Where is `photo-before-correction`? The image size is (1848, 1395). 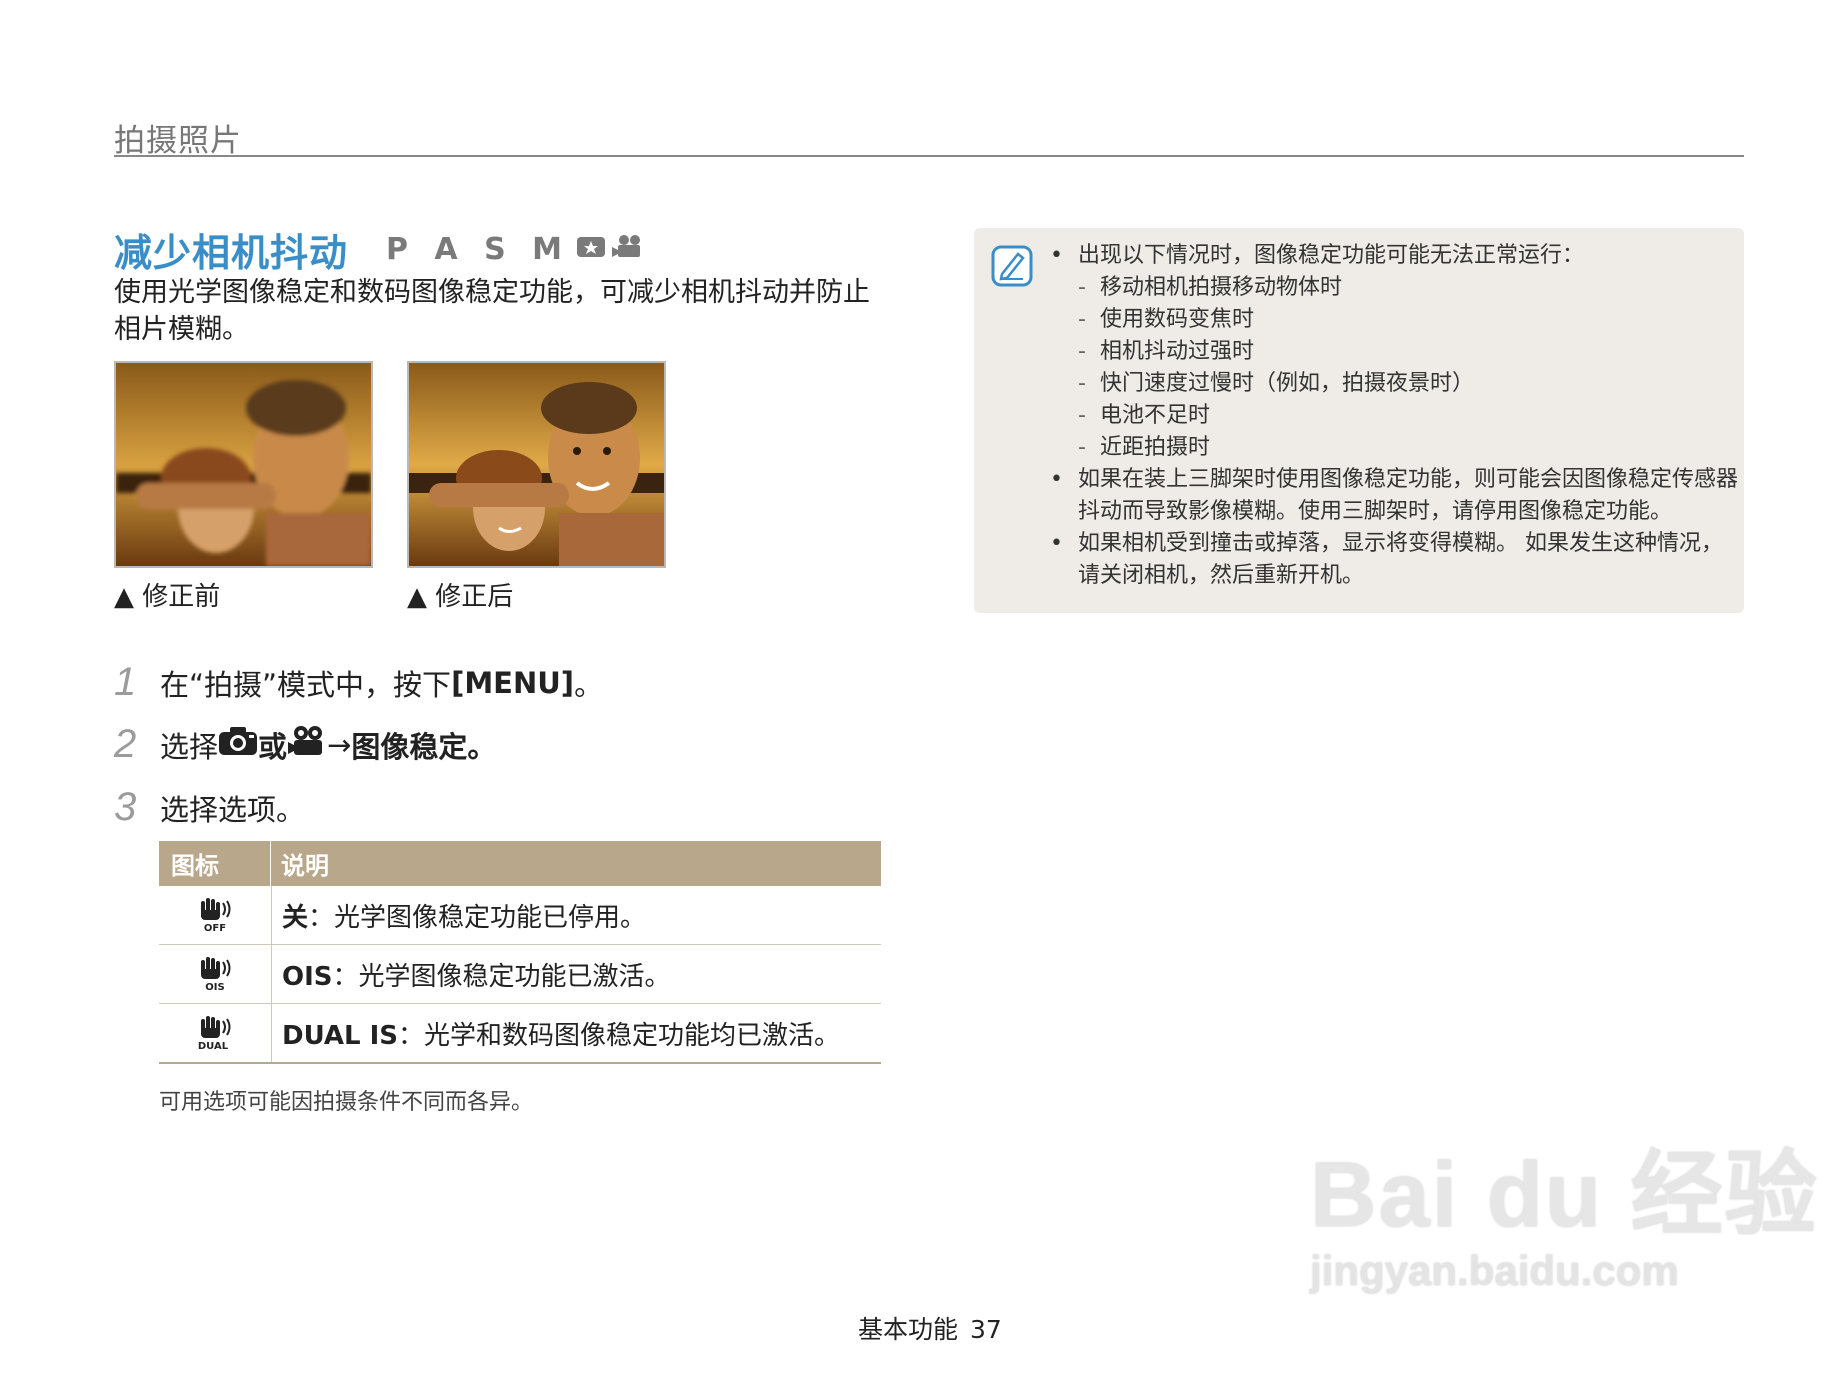
photo-before-correction is located at coordinates (243, 464).